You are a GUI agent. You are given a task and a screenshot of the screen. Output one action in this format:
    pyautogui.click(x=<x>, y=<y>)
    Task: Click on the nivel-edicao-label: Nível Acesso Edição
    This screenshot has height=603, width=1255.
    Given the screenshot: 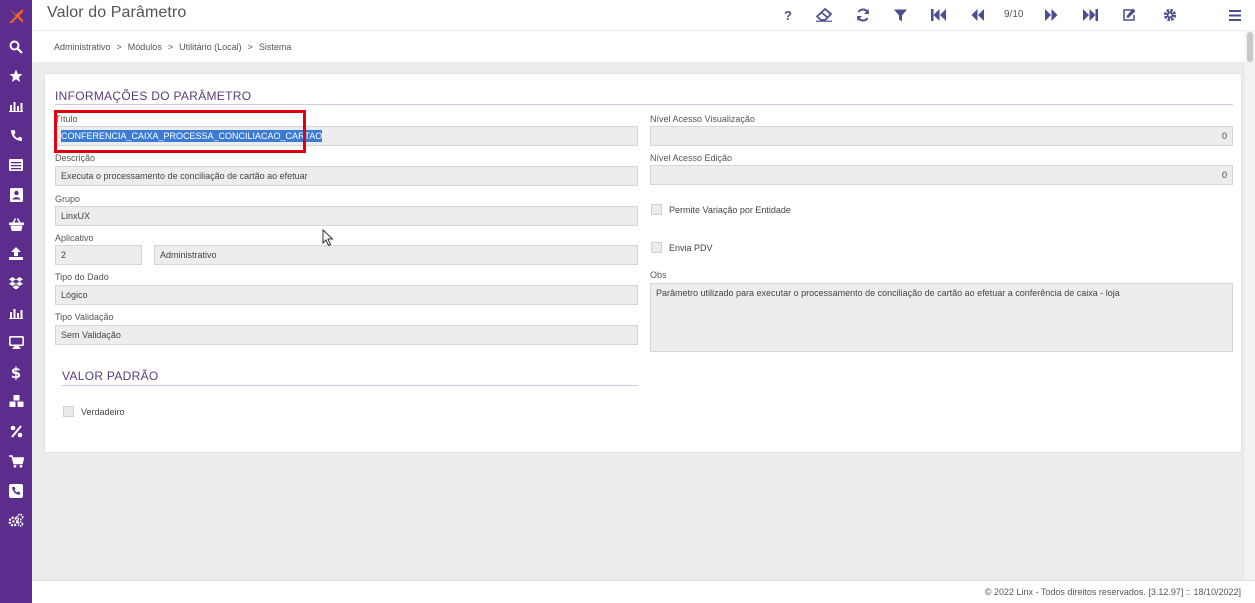 What is the action you would take?
    pyautogui.click(x=691, y=158)
    